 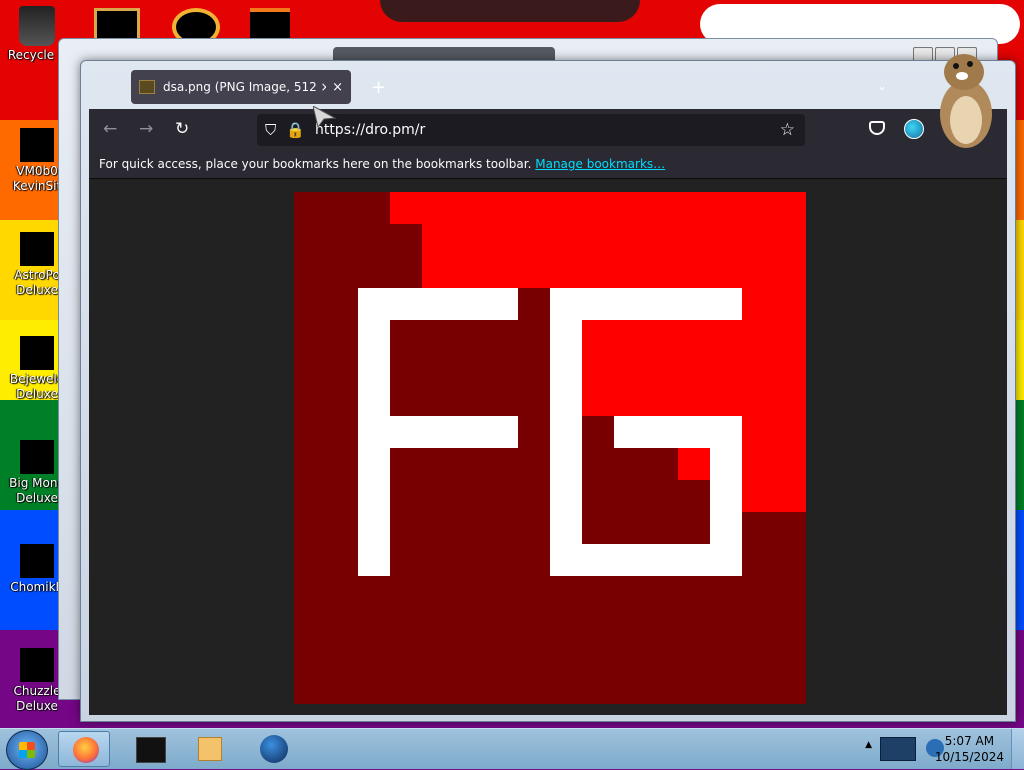 I want to click on lock-icon: 🔒, so click(x=295, y=130).